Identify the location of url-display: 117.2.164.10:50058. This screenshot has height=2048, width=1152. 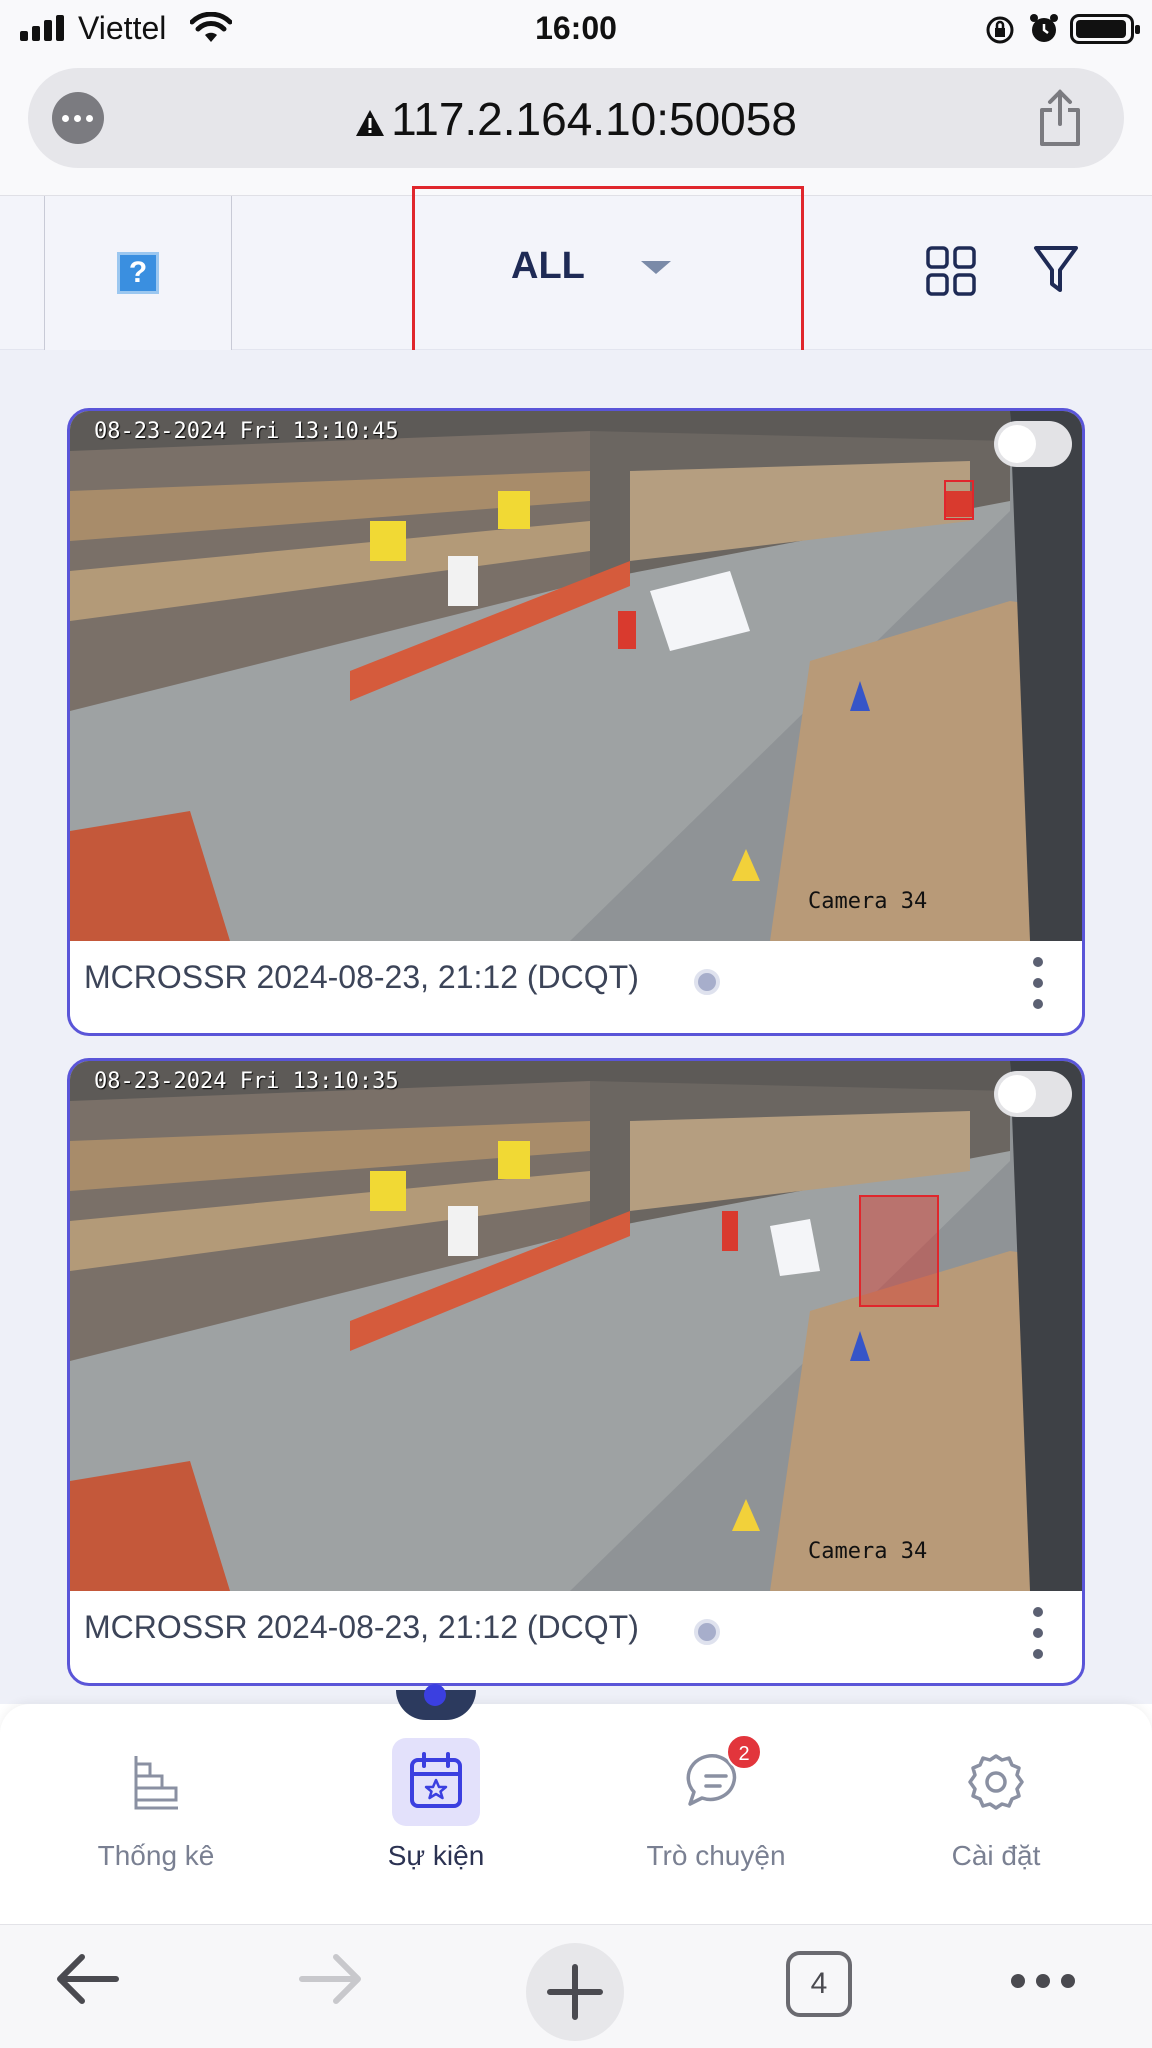
(576, 119).